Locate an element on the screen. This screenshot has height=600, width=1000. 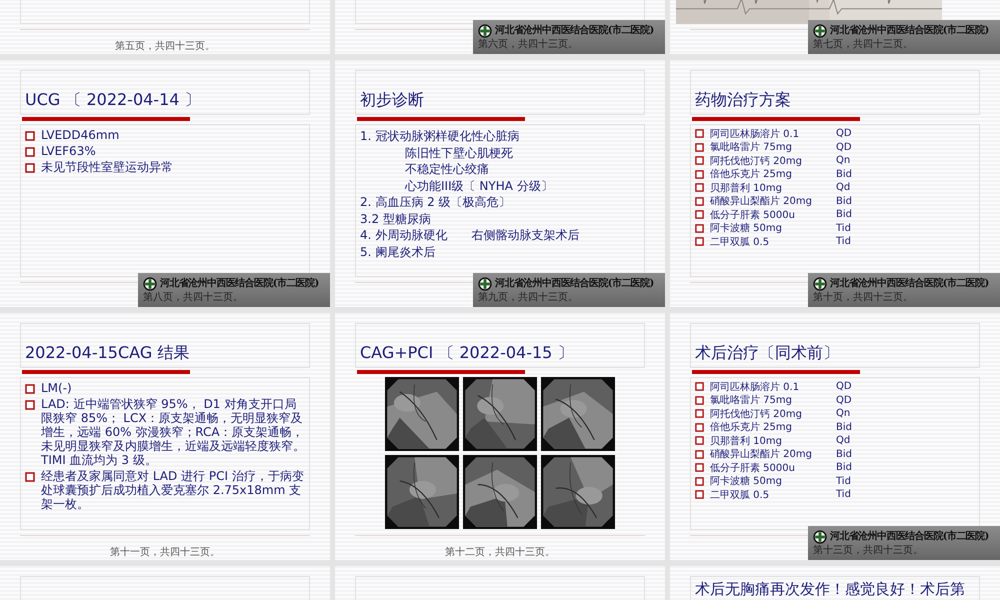
slide-thumbnail: CAG+PCI 〔 2022-04-15 〕 第十二页，共四十三页。 is located at coordinates (500, 436).